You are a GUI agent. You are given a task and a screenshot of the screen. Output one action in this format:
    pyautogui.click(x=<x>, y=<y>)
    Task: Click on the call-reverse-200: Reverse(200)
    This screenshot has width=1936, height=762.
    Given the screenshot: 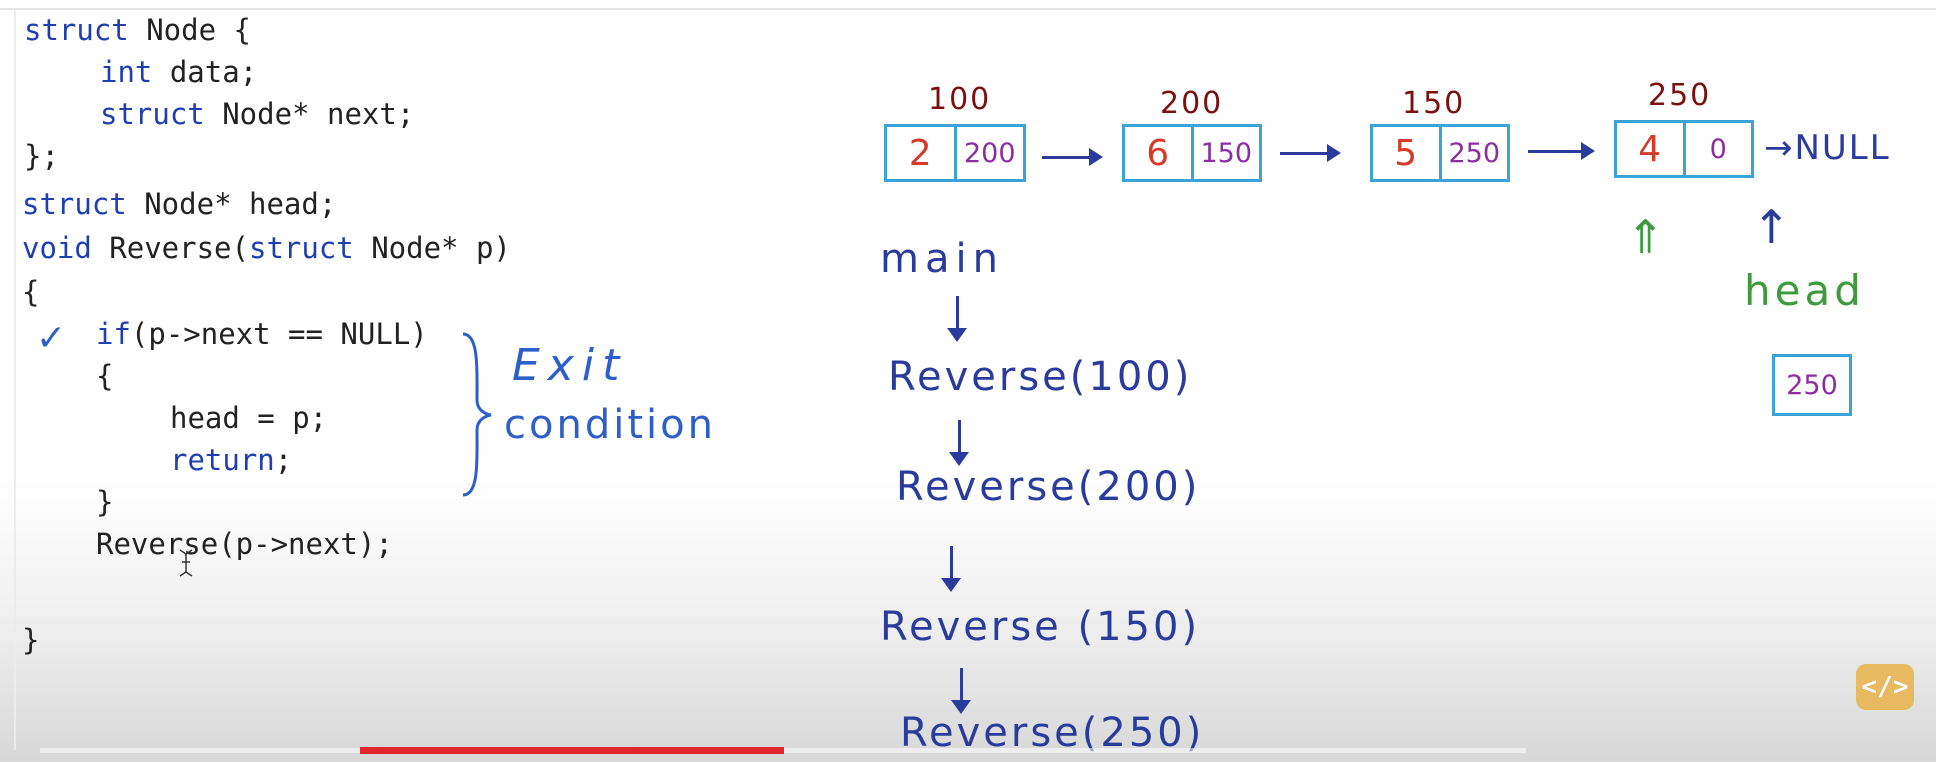 What is the action you would take?
    pyautogui.click(x=1048, y=487)
    